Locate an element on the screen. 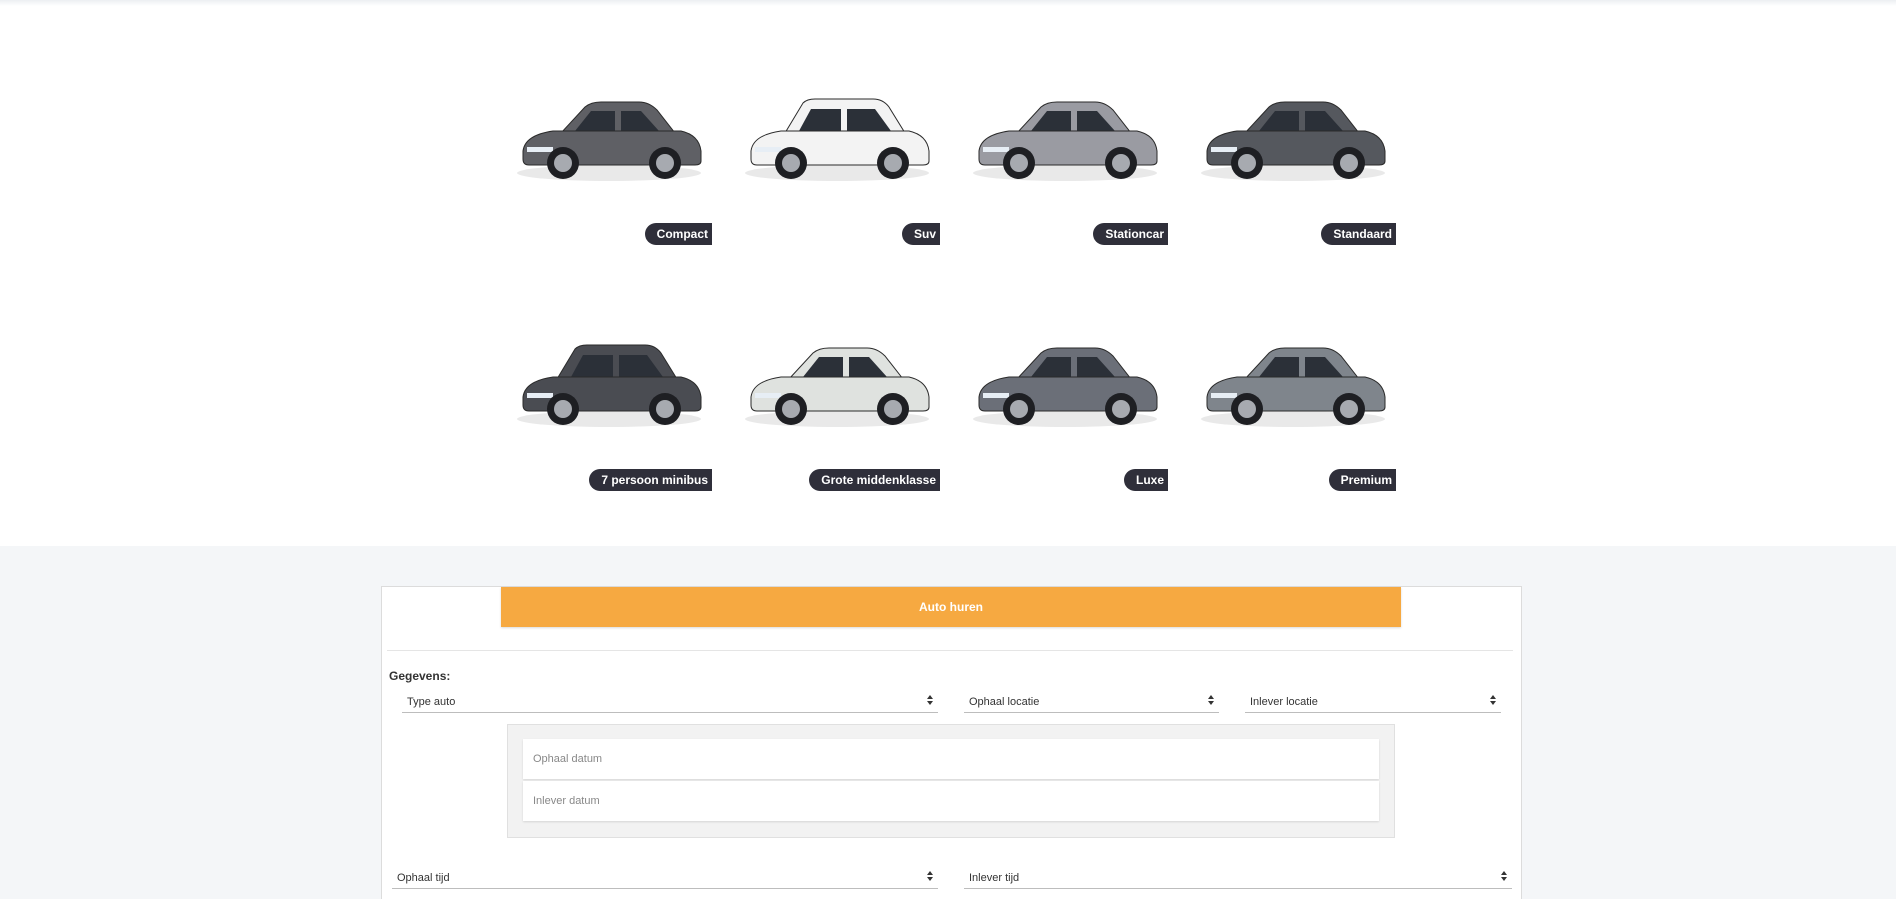 This screenshot has width=1896, height=899. car-label: Standaard is located at coordinates (1358, 234).